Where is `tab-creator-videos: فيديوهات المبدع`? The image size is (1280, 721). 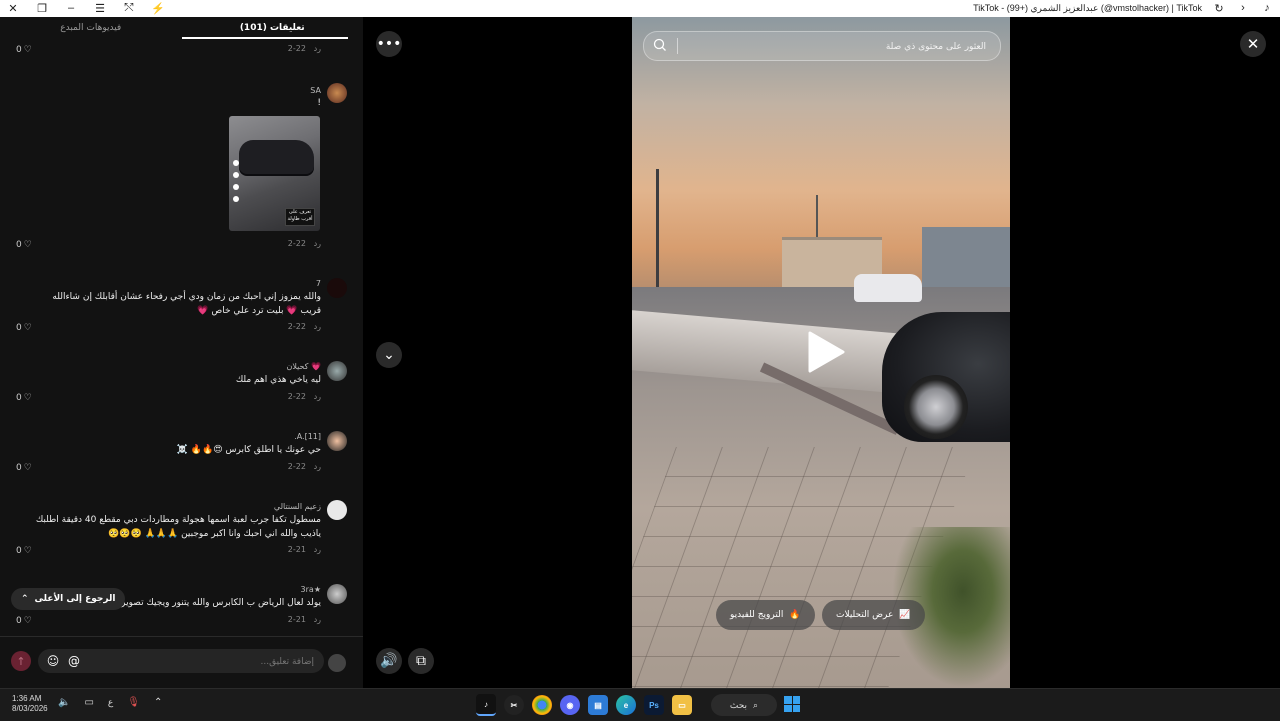
tab-creator-videos: فيديوهات المبدع is located at coordinates (91, 28).